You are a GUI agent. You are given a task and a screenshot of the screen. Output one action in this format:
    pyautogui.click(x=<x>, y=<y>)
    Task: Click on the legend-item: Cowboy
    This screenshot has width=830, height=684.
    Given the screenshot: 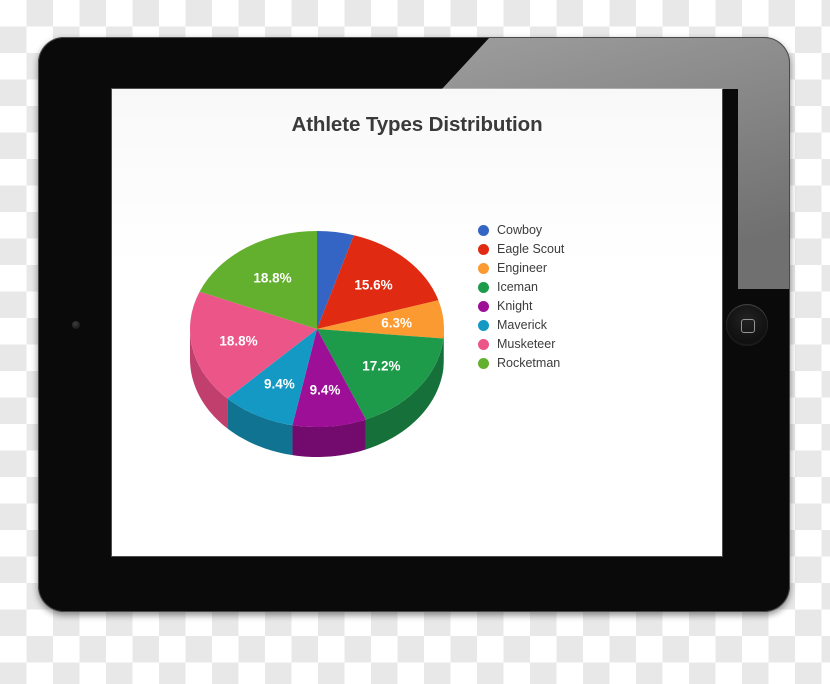 What is the action you would take?
    pyautogui.click(x=568, y=230)
    